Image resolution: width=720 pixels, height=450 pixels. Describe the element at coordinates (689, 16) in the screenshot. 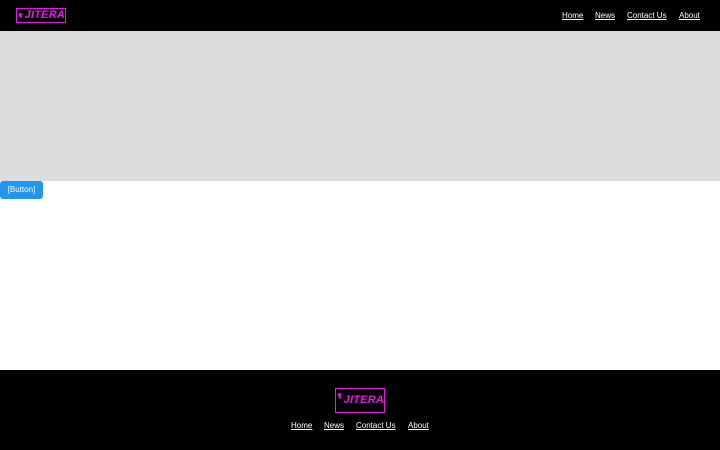

I see `header-nav-about: About` at that location.